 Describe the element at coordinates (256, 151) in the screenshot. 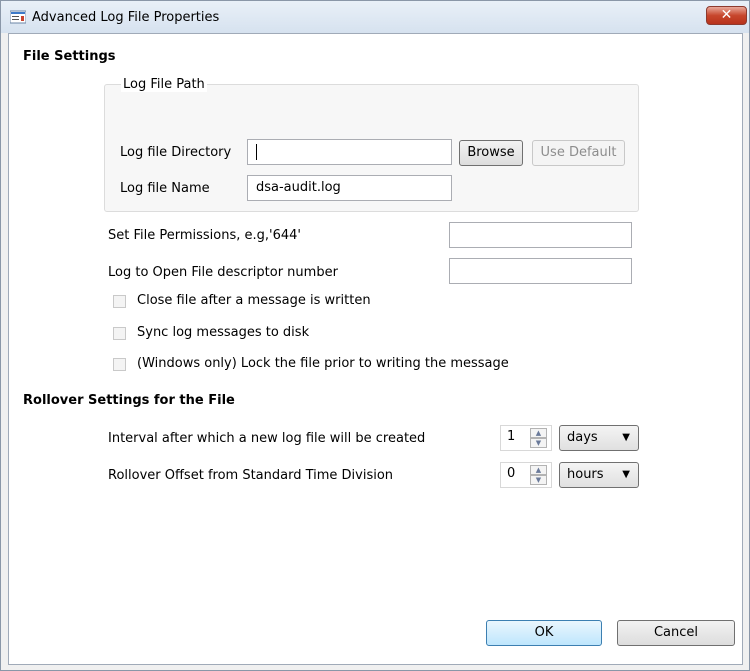

I see `text-caret` at that location.